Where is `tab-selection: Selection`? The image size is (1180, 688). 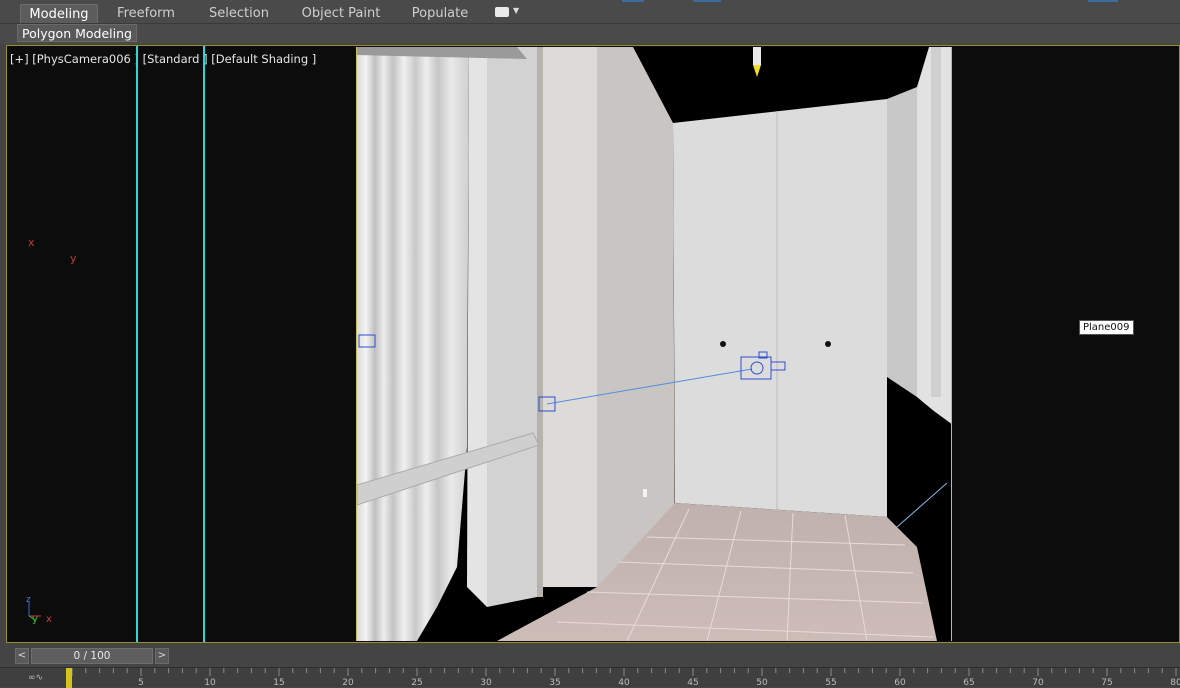 tab-selection: Selection is located at coordinates (239, 13).